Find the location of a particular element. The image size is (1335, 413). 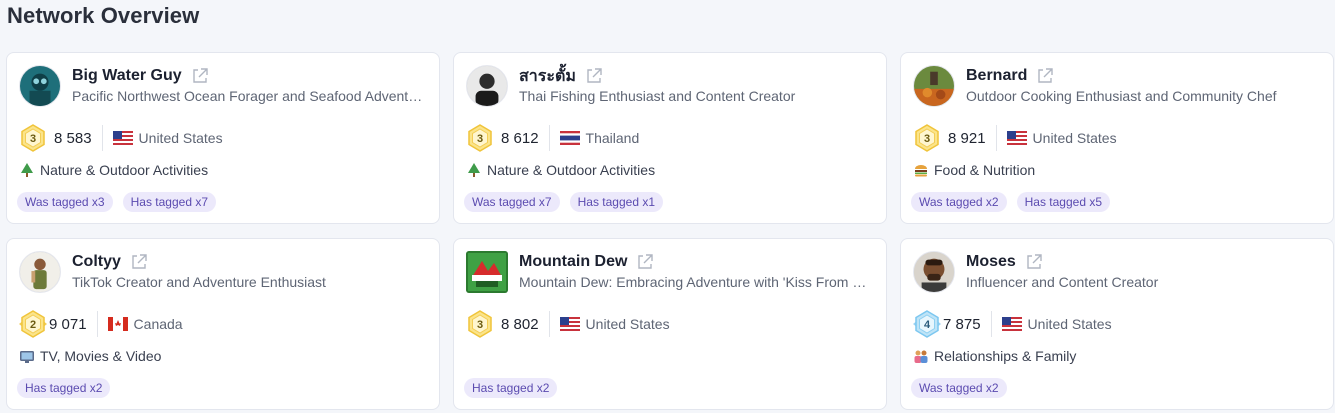

rank-number: 4 is located at coordinates (927, 325).